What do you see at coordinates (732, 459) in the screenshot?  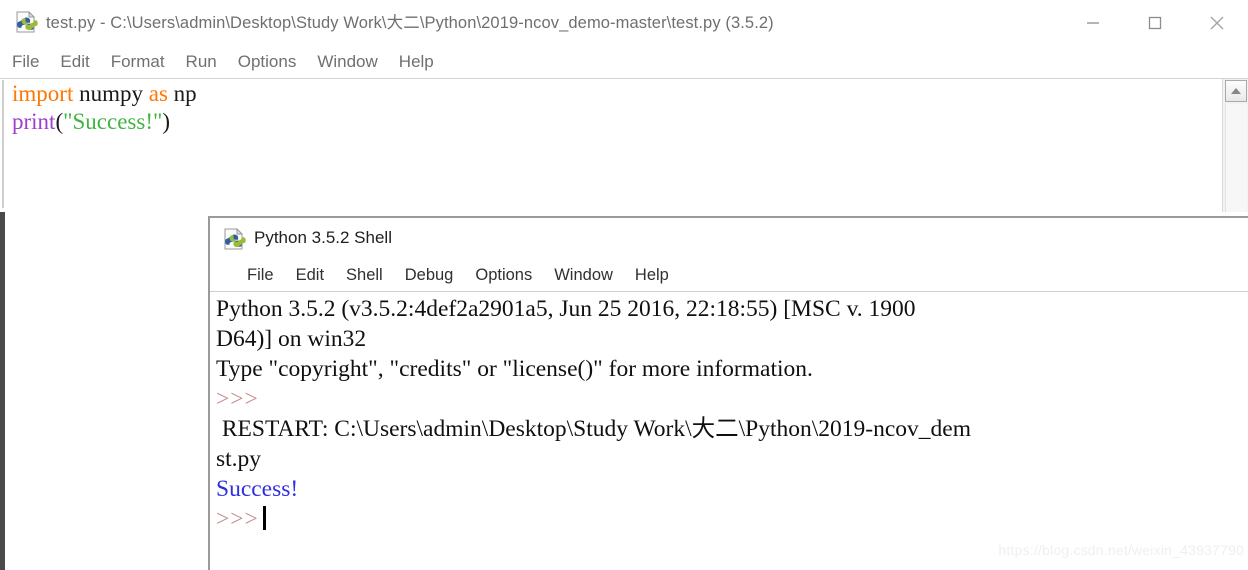 I see `shell-line: st.py` at bounding box center [732, 459].